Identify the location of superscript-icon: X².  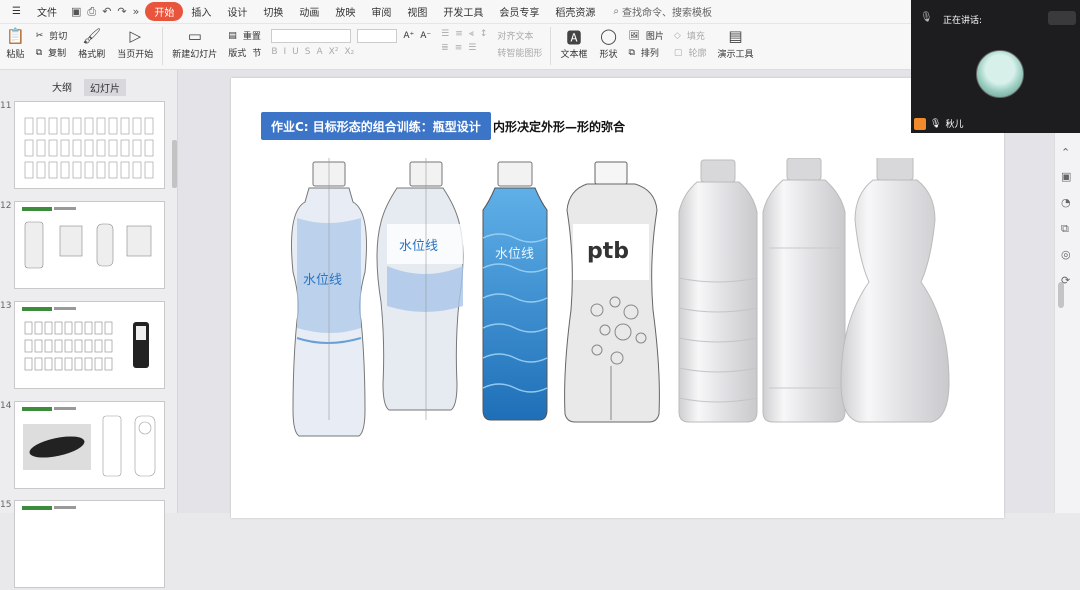
(334, 52).